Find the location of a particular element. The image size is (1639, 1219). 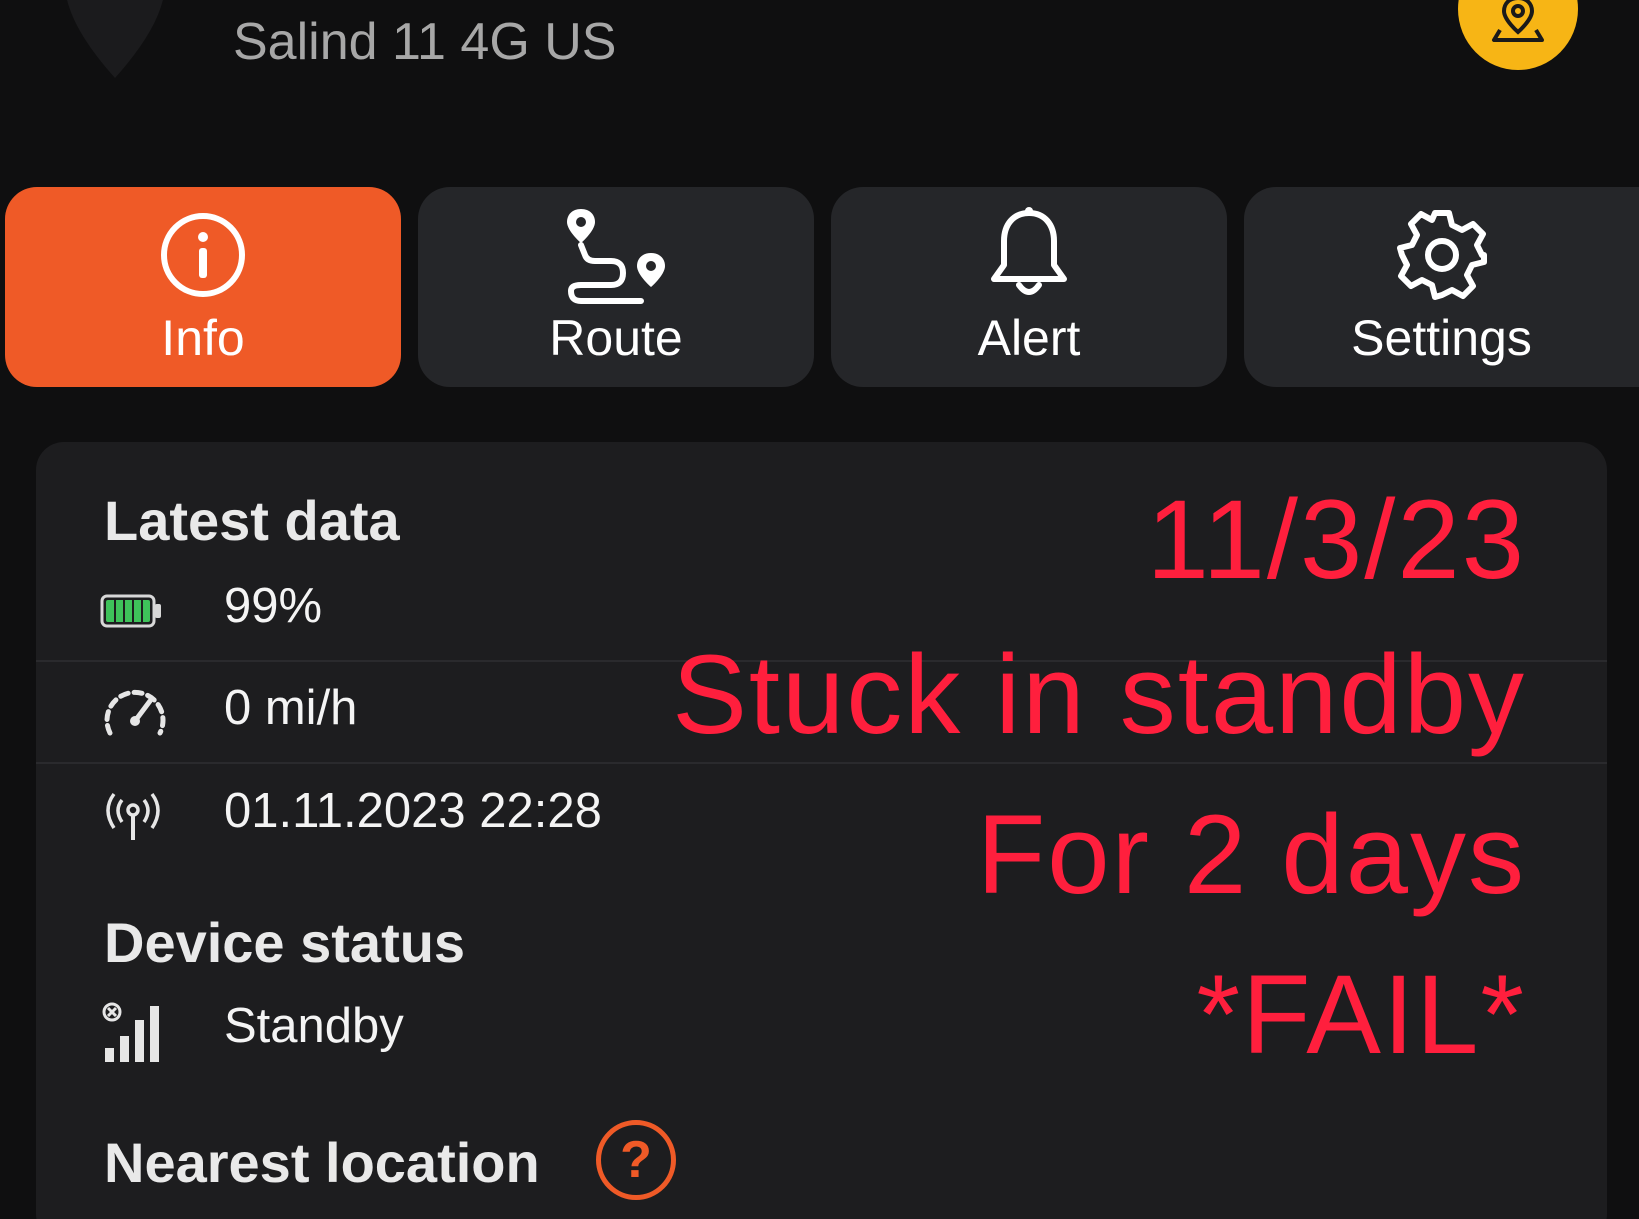

gear-icon is located at coordinates (1441, 255).